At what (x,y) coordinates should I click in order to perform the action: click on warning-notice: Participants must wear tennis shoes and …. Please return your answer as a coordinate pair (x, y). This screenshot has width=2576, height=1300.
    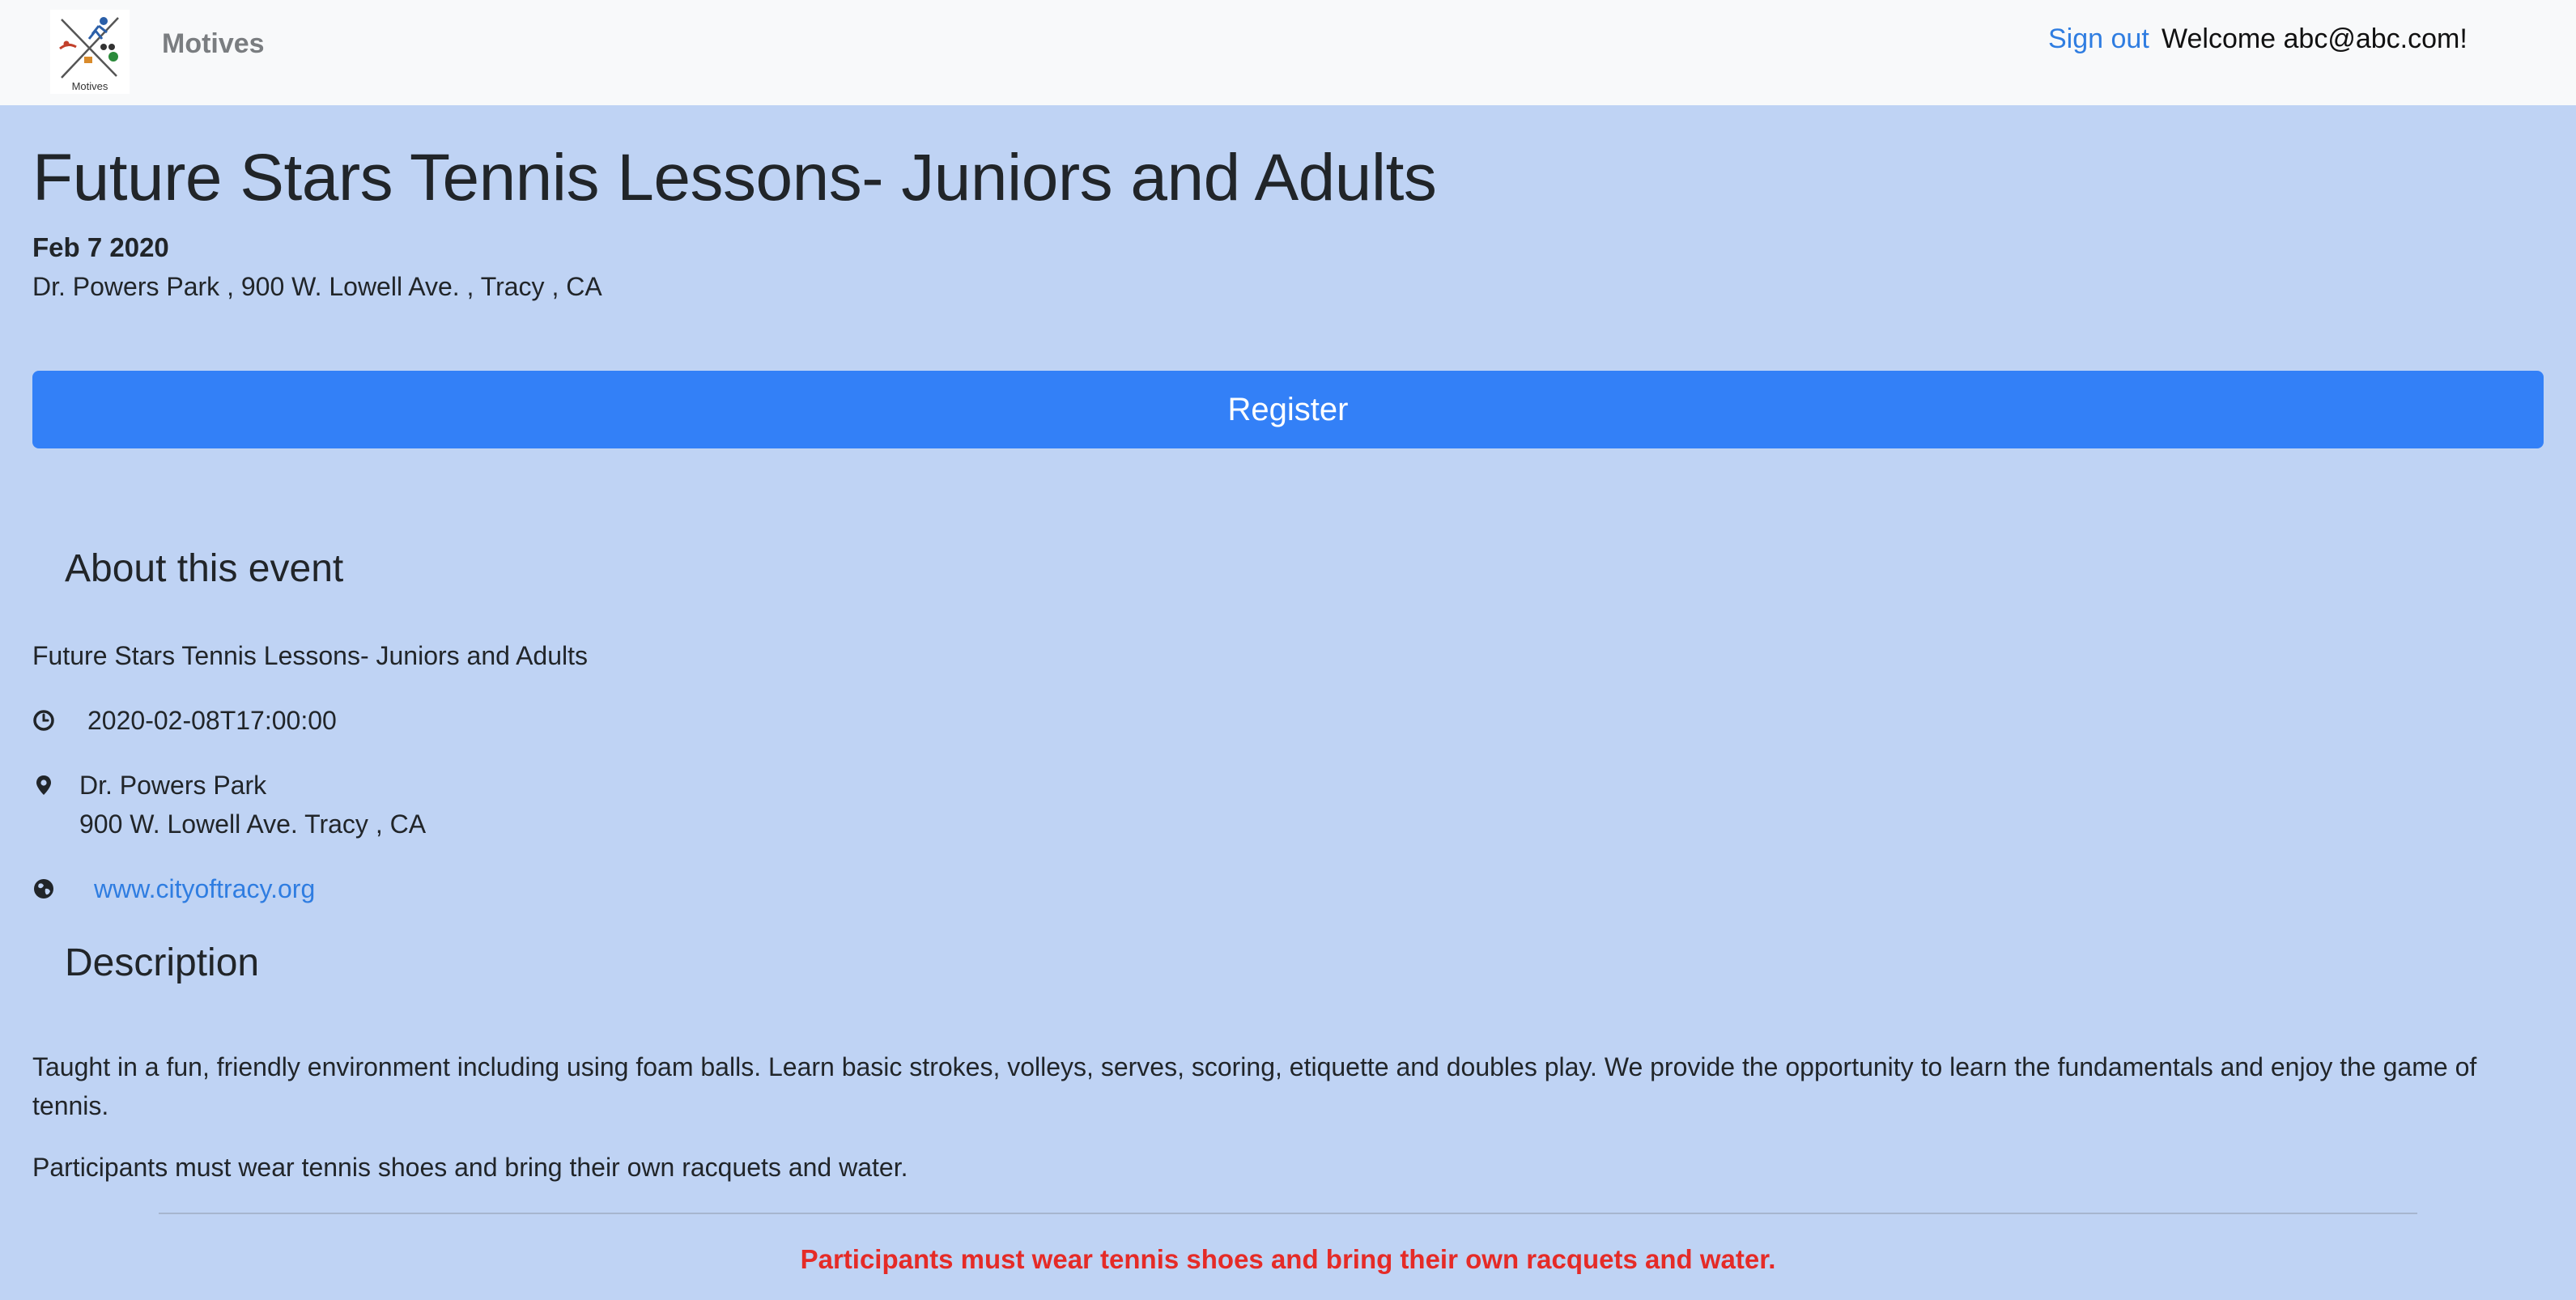
    Looking at the image, I should click on (1288, 1259).